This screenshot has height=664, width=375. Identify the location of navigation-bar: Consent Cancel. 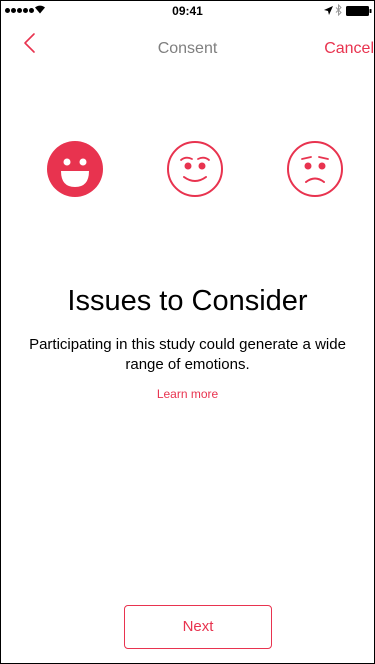
(187, 43).